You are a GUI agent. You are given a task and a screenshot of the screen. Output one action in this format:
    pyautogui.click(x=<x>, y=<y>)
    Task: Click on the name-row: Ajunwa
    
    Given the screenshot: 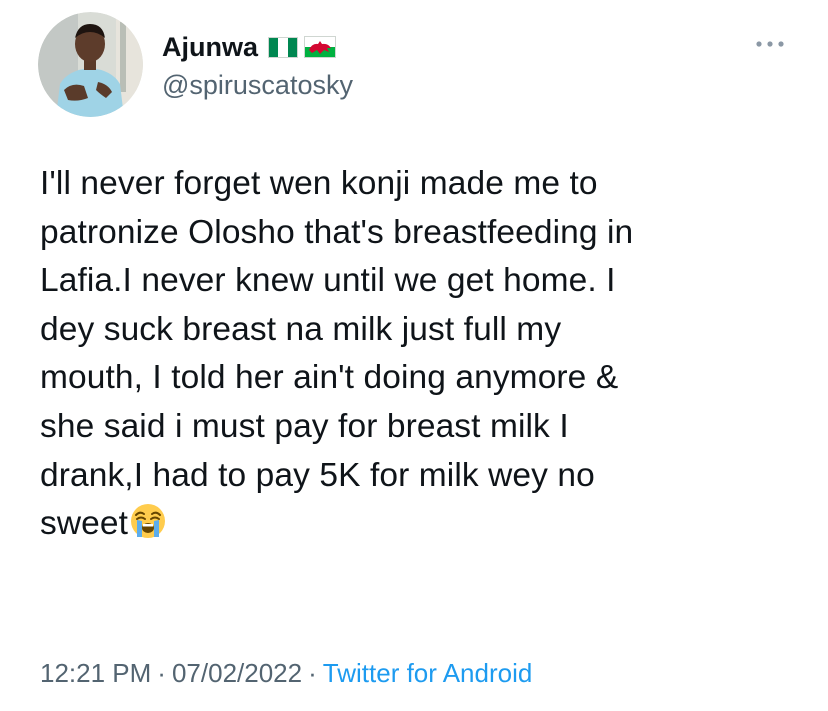 What is the action you would take?
    pyautogui.click(x=257, y=47)
    